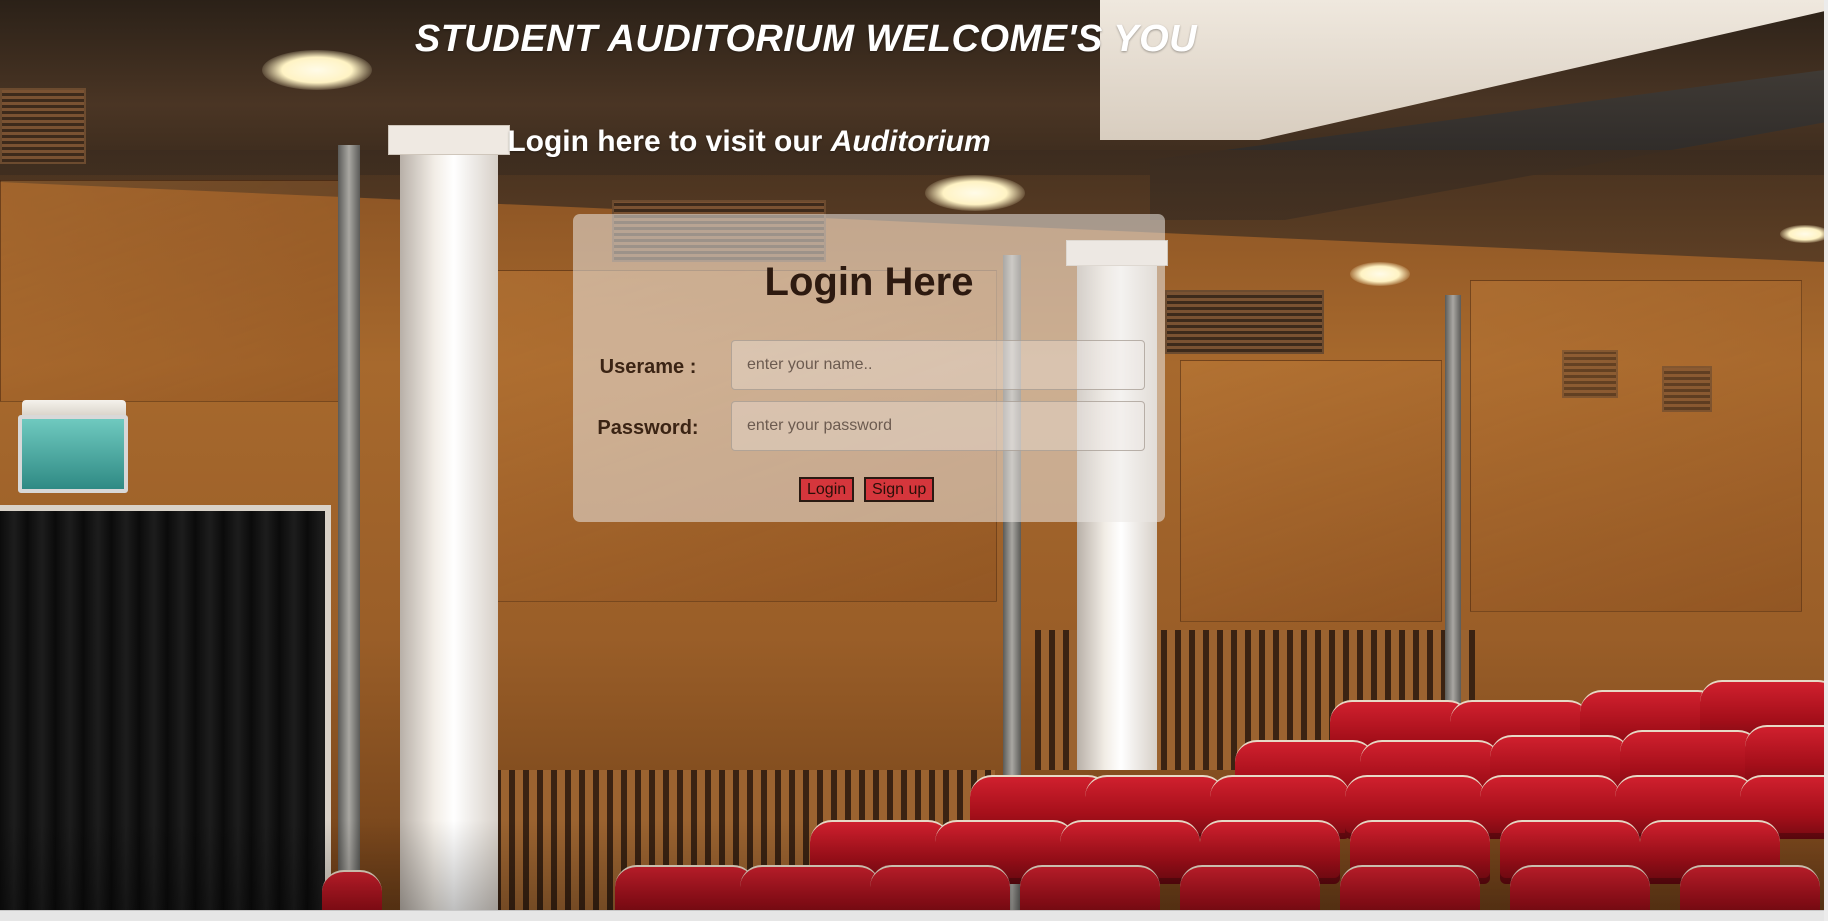 This screenshot has width=1828, height=921. What do you see at coordinates (827, 489) in the screenshot?
I see `login-button: Login` at bounding box center [827, 489].